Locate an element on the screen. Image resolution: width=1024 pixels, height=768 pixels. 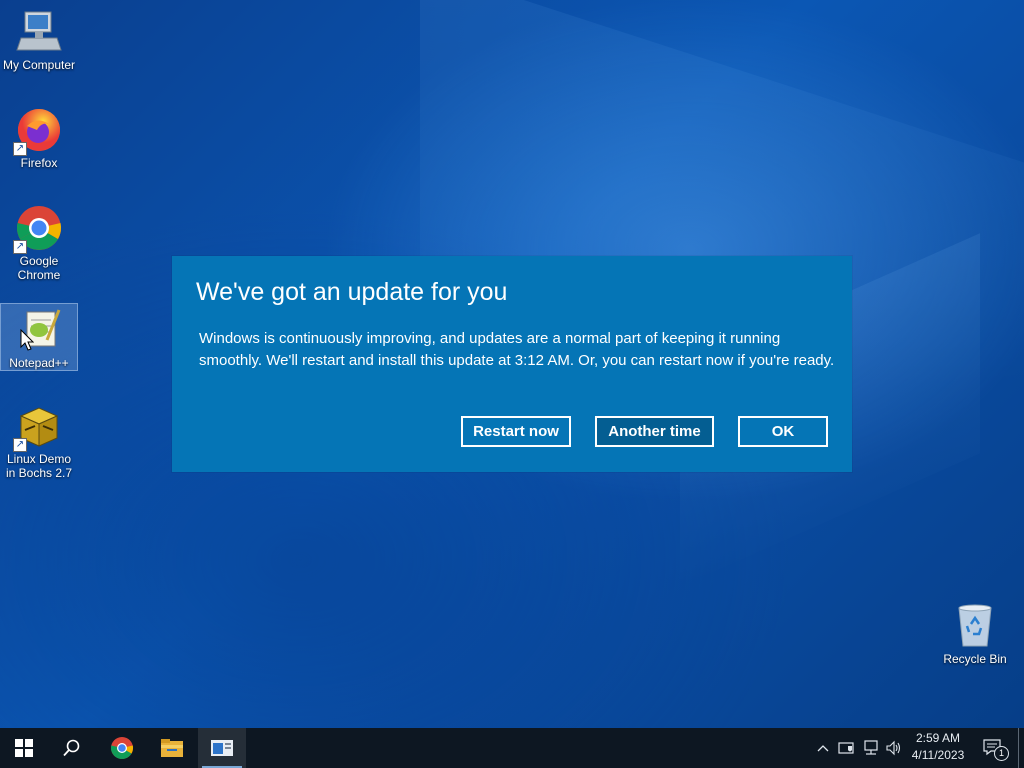
search-button is located at coordinates (72, 748).